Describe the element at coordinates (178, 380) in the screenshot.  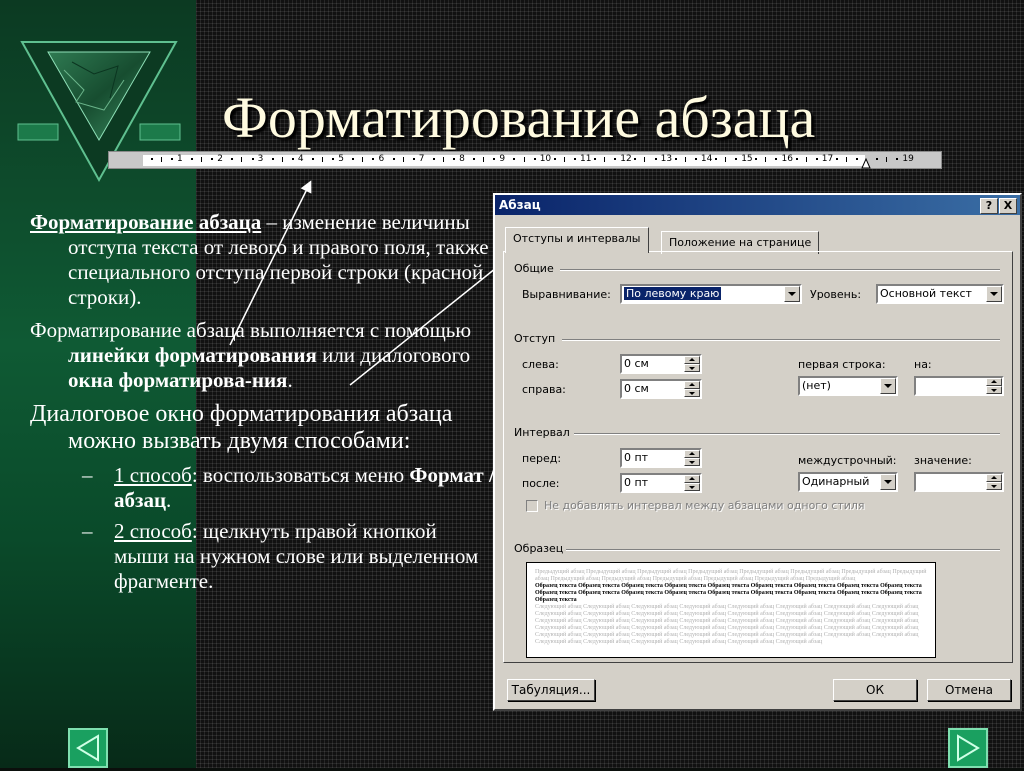
I see `methods-dialog-term: окна форматирова-ния` at that location.